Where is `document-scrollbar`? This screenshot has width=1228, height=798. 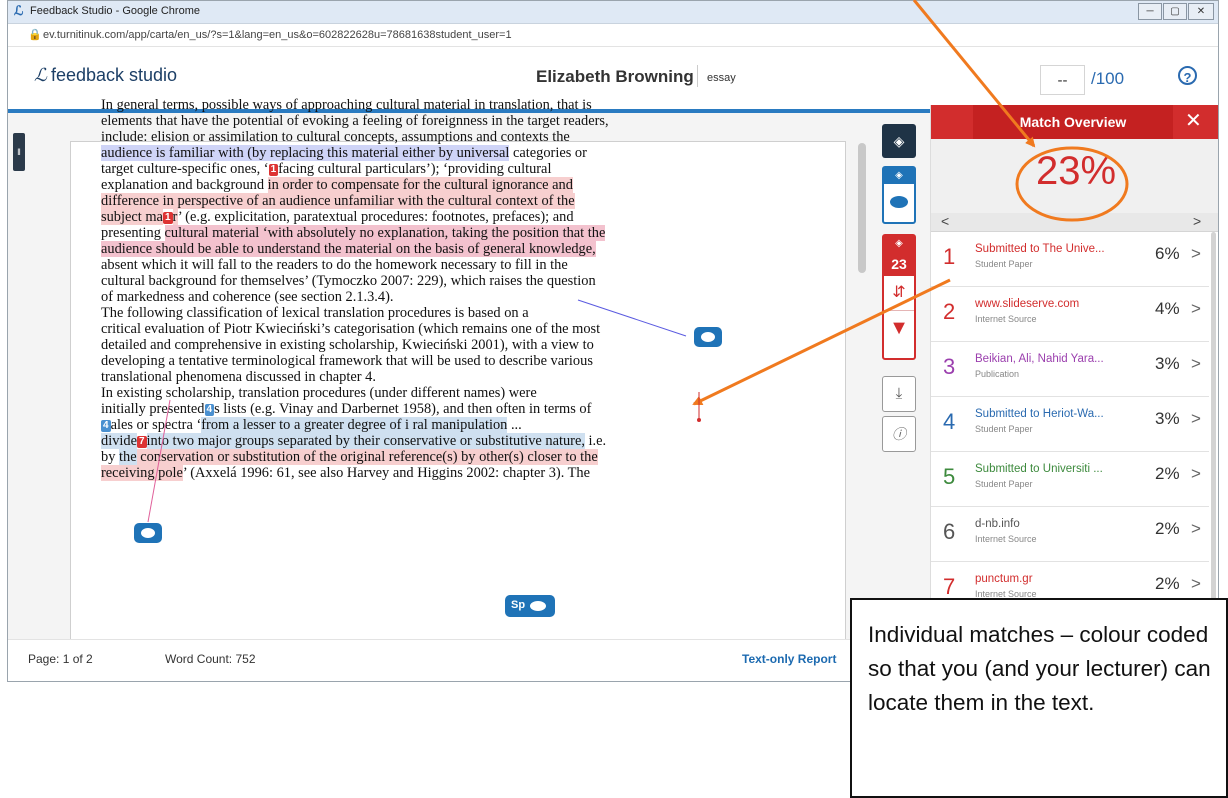 document-scrollbar is located at coordinates (862, 208).